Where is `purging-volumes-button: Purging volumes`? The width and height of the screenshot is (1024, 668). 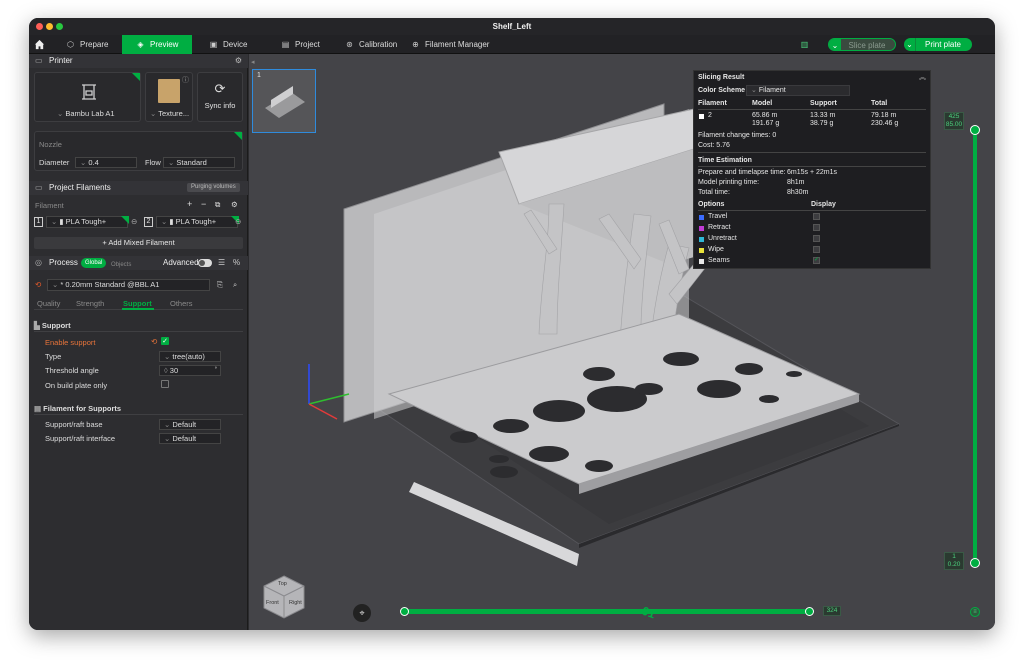
purging-volumes-button: Purging volumes is located at coordinates (213, 187).